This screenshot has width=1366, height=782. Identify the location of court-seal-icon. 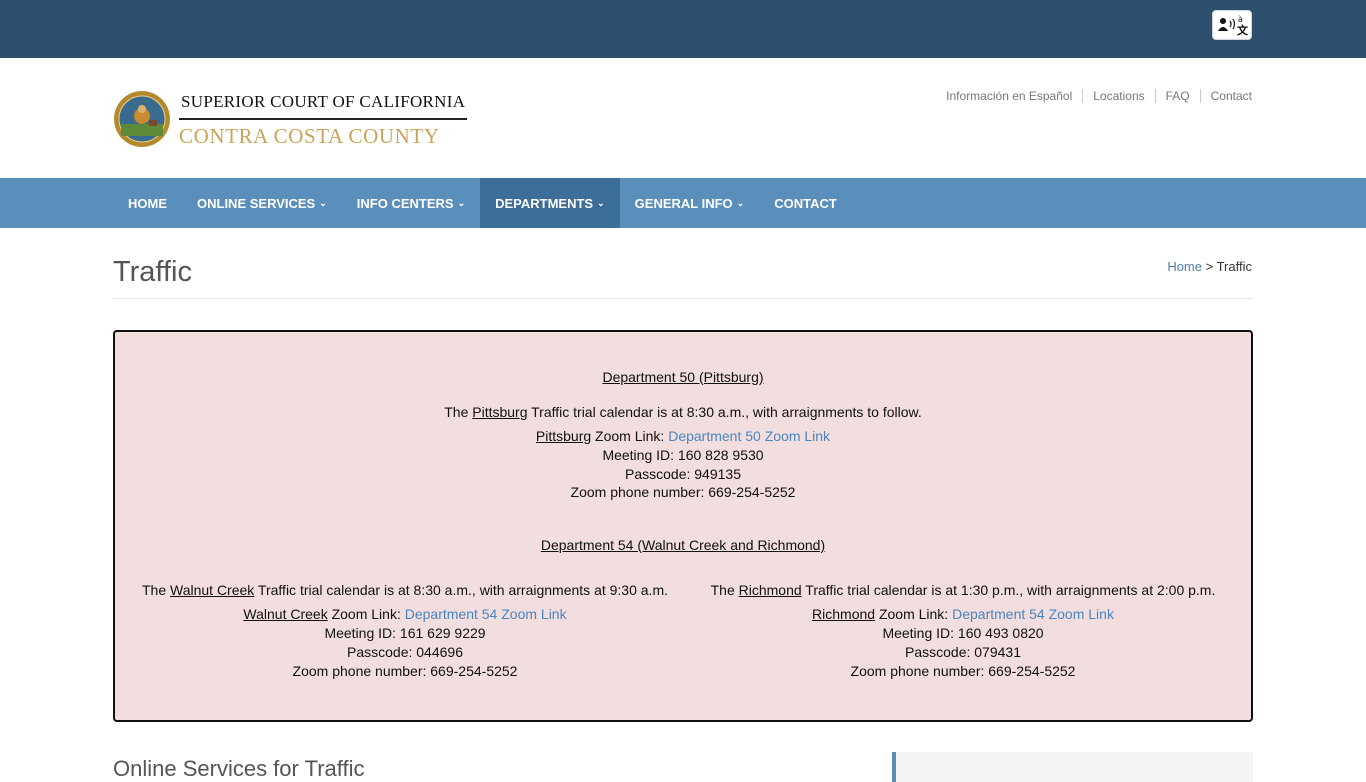
(142, 118).